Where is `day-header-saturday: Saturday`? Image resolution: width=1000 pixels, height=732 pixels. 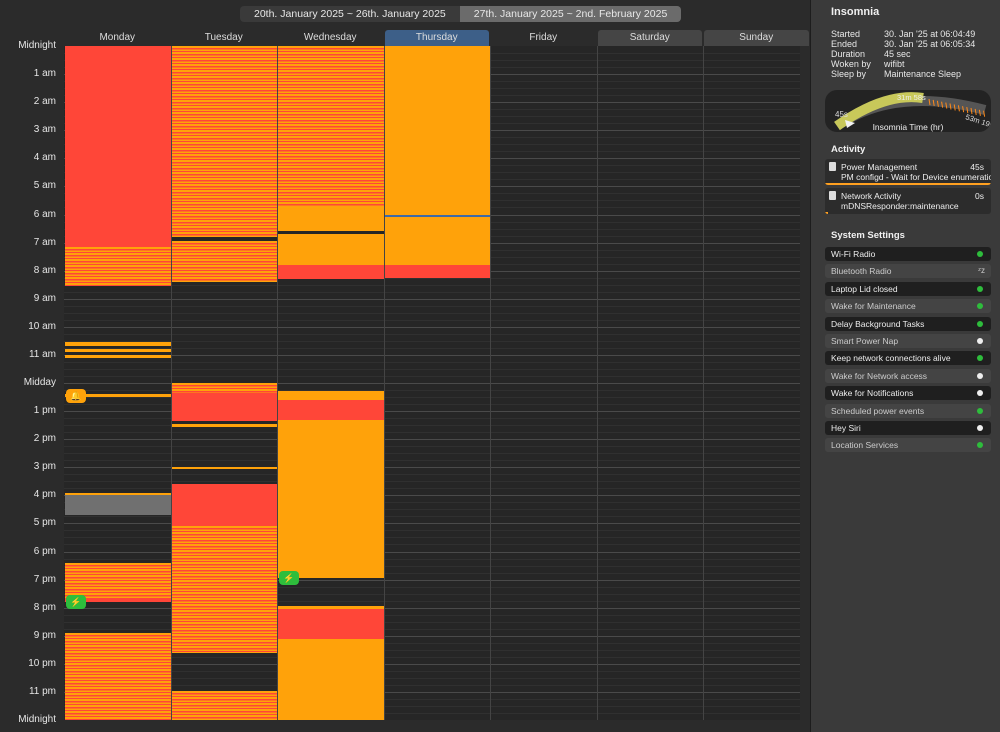 day-header-saturday: Saturday is located at coordinates (649, 38).